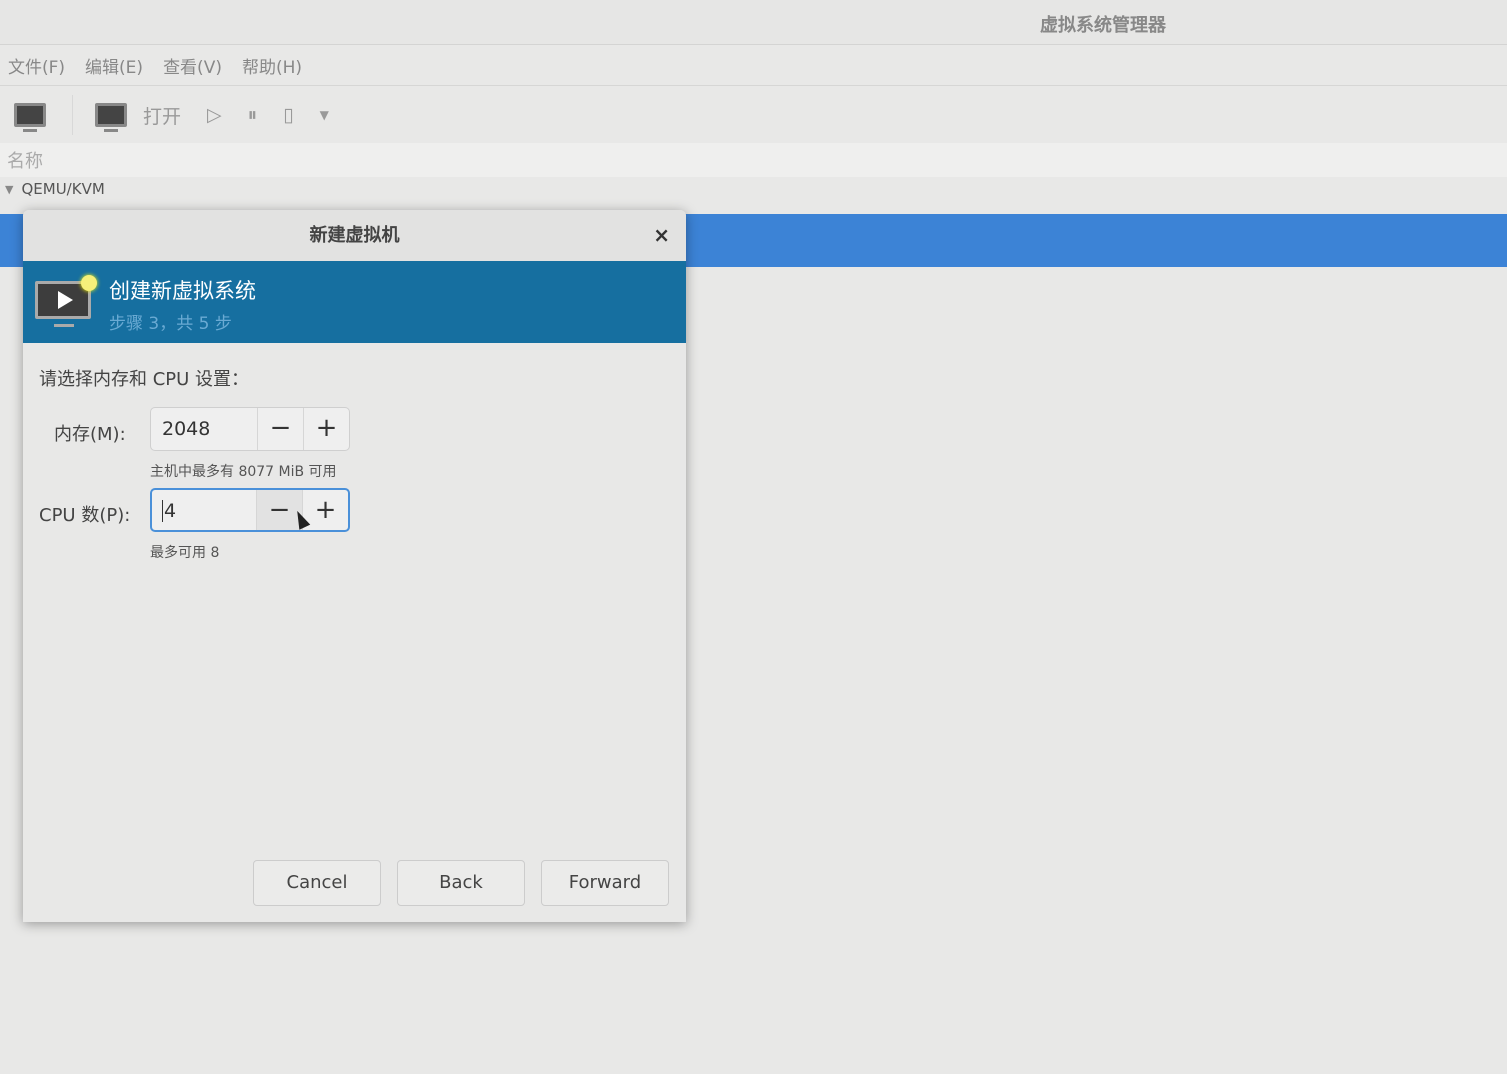 This screenshot has width=1507, height=1074. Describe the element at coordinates (72, 115) in the screenshot. I see `toolbar-separator` at that location.